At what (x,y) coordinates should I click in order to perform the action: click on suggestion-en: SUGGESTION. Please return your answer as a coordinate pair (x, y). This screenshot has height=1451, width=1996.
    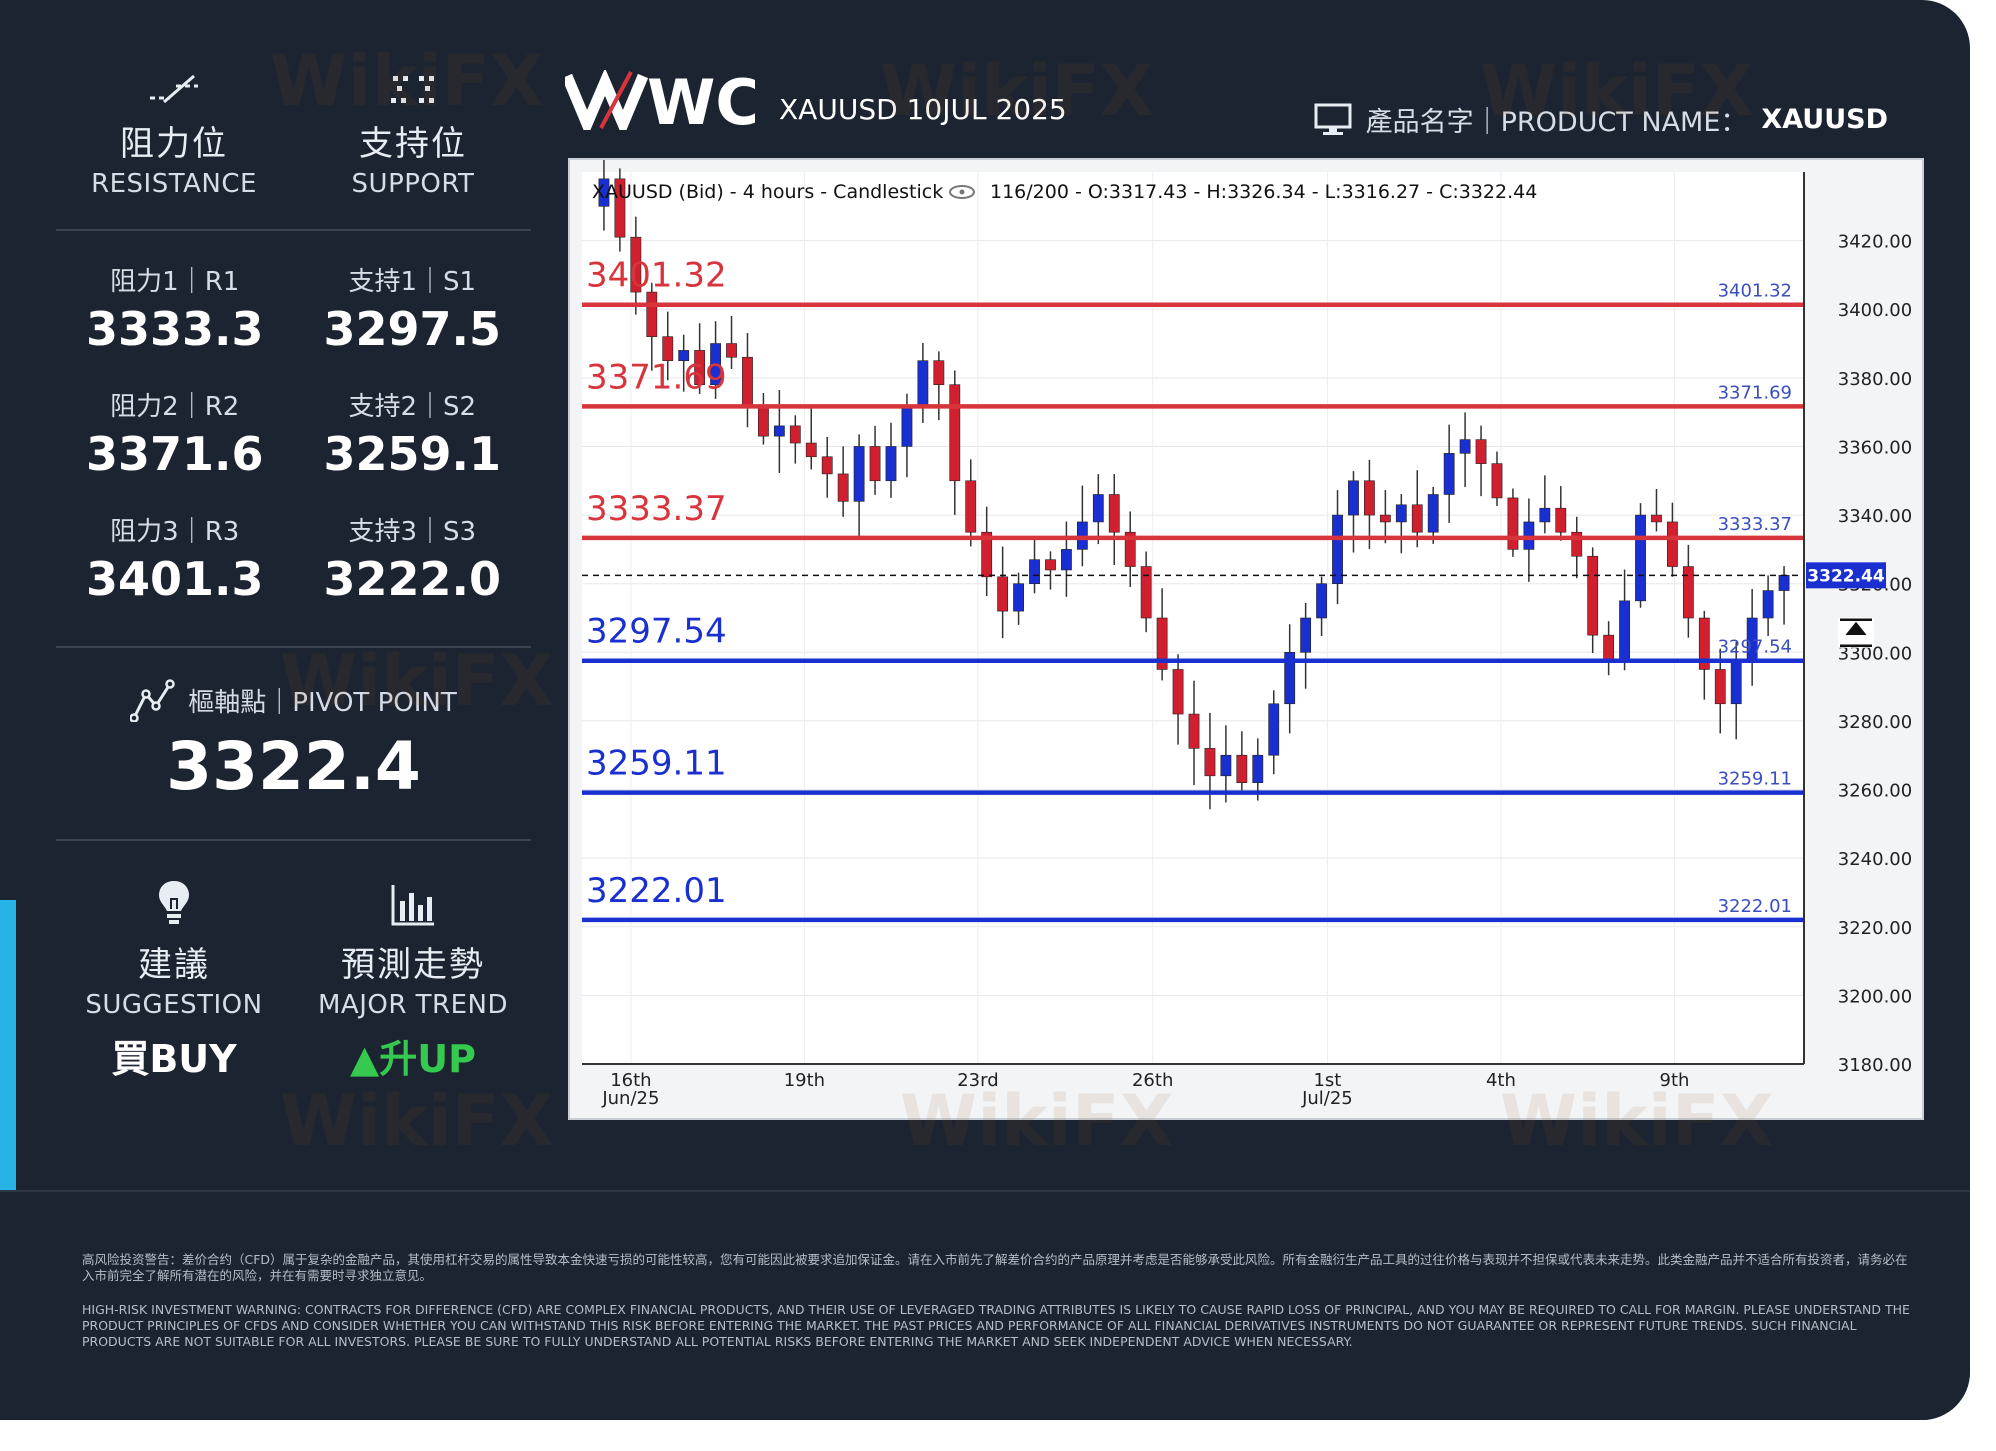
    Looking at the image, I should click on (174, 1005).